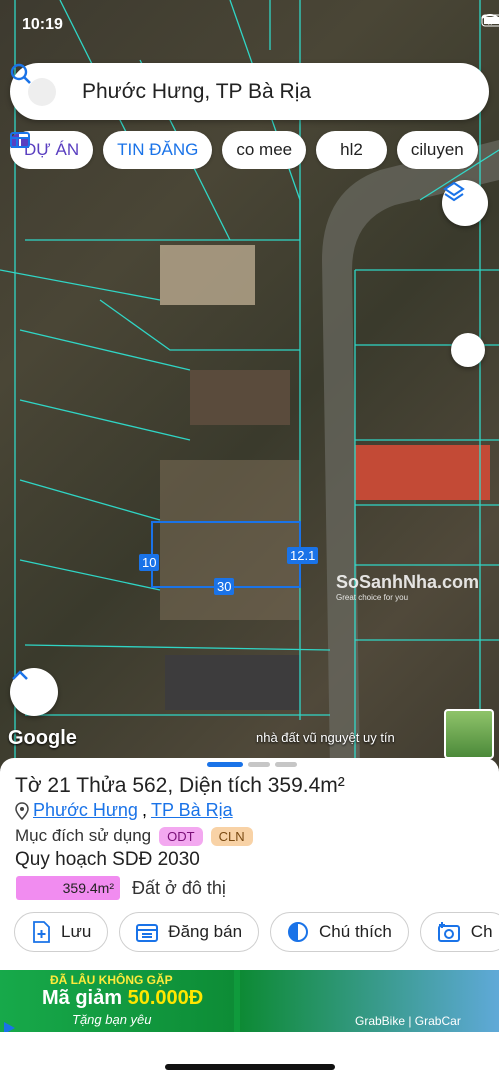 The image size is (499, 1080). What do you see at coordinates (68, 888) in the screenshot?
I see `zoning-area-badge: 359.4m²` at bounding box center [68, 888].